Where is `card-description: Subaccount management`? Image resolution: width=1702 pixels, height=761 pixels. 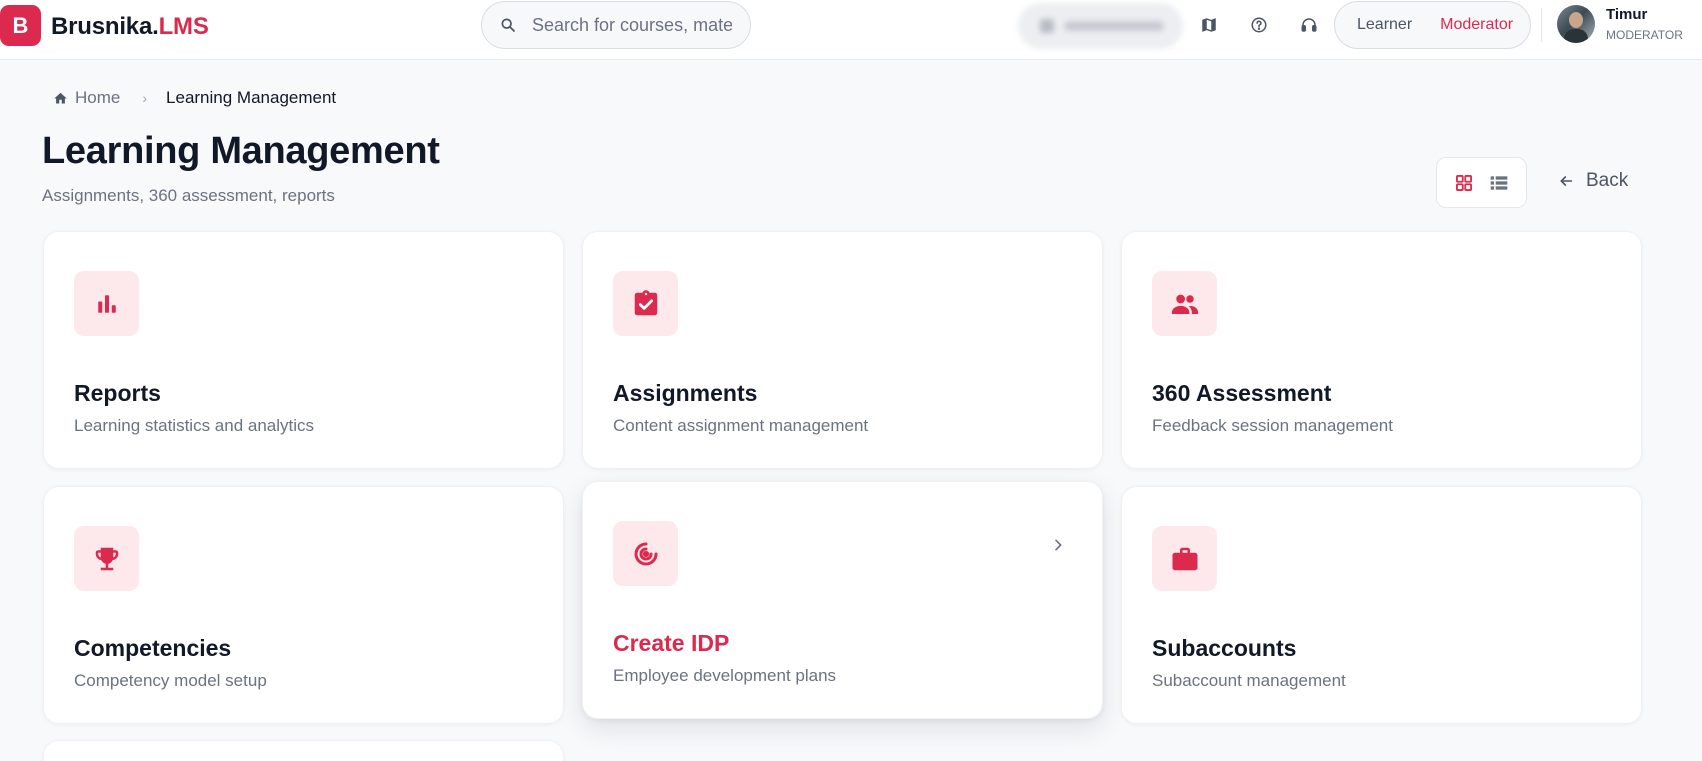 card-description: Subaccount management is located at coordinates (1249, 680).